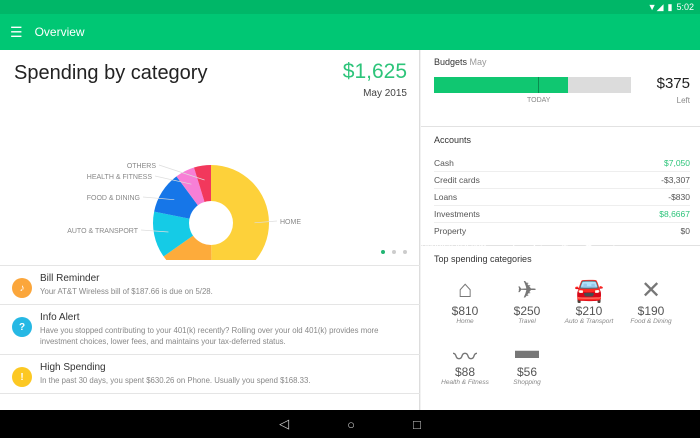 Image resolution: width=700 pixels, height=438 pixels. Describe the element at coordinates (60, 317) in the screenshot. I see `alert-title: Info Alert` at that location.